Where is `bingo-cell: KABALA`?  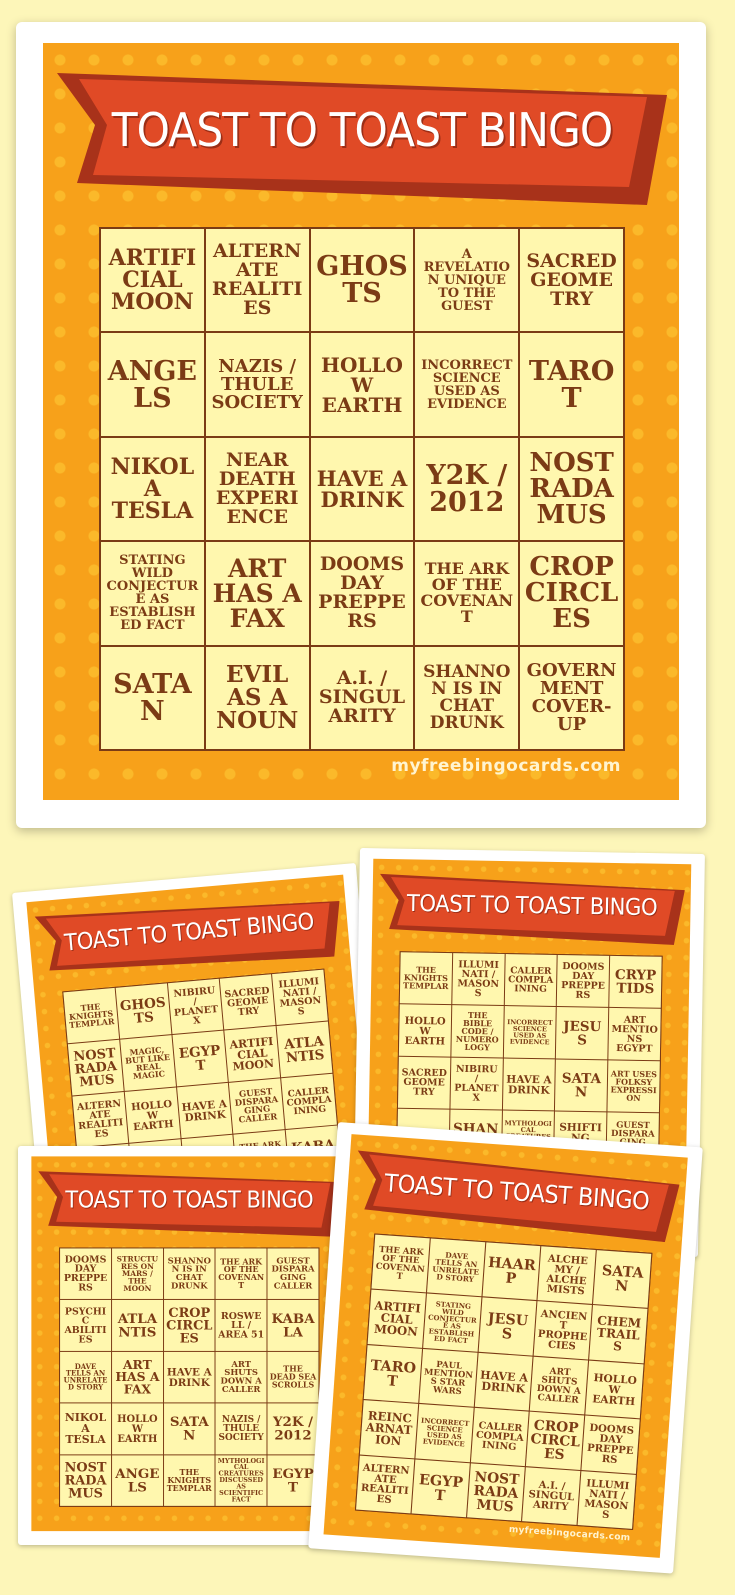 bingo-cell: KABALA is located at coordinates (293, 1325).